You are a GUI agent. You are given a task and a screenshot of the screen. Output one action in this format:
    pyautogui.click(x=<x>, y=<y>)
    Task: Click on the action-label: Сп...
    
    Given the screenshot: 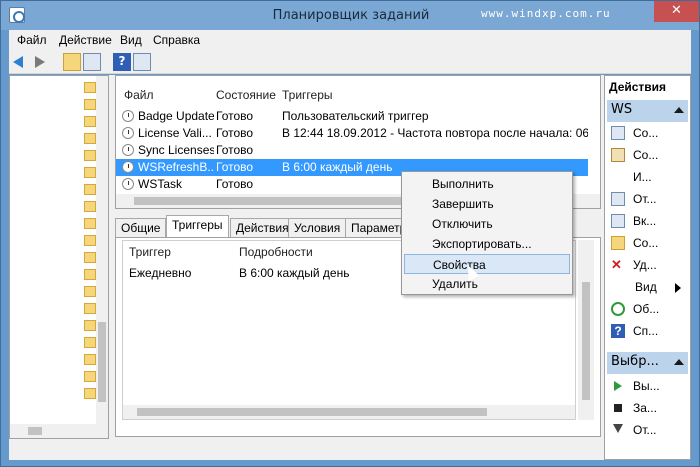 What is the action you would take?
    pyautogui.click(x=646, y=331)
    